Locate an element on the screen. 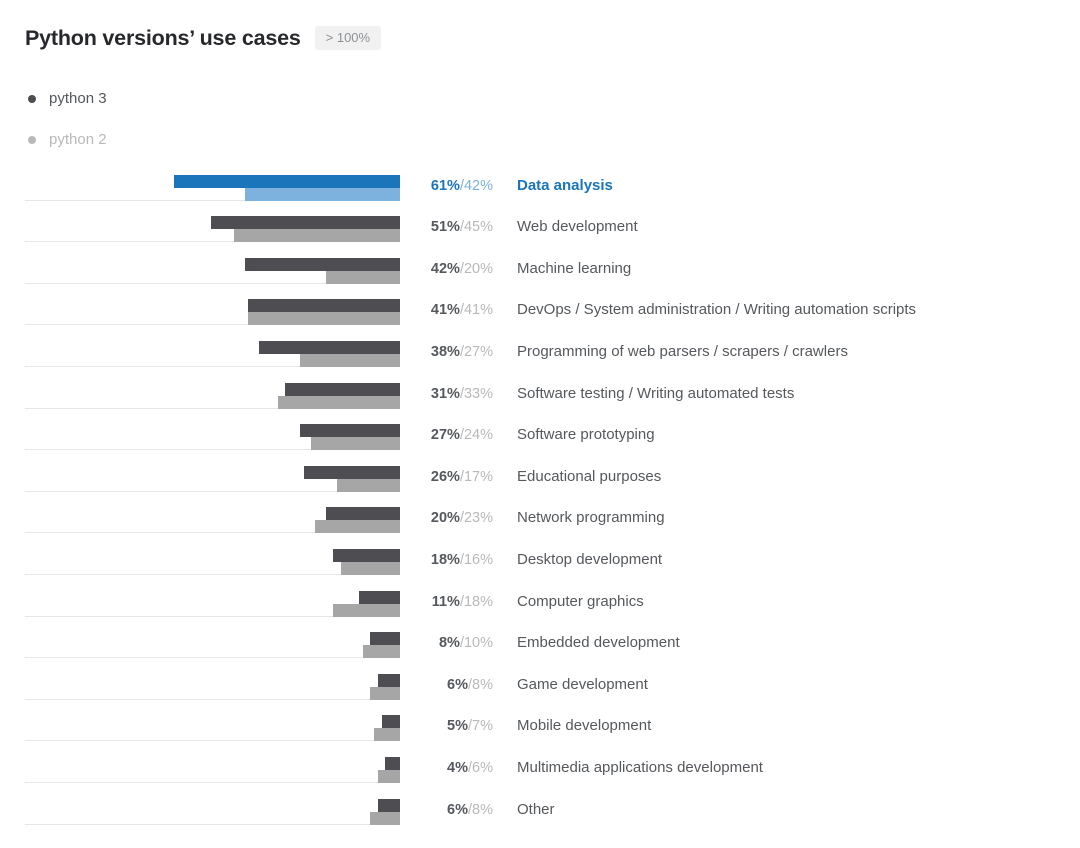 The image size is (1080, 848). row-values: 8%/10% is located at coordinates (416, 643).